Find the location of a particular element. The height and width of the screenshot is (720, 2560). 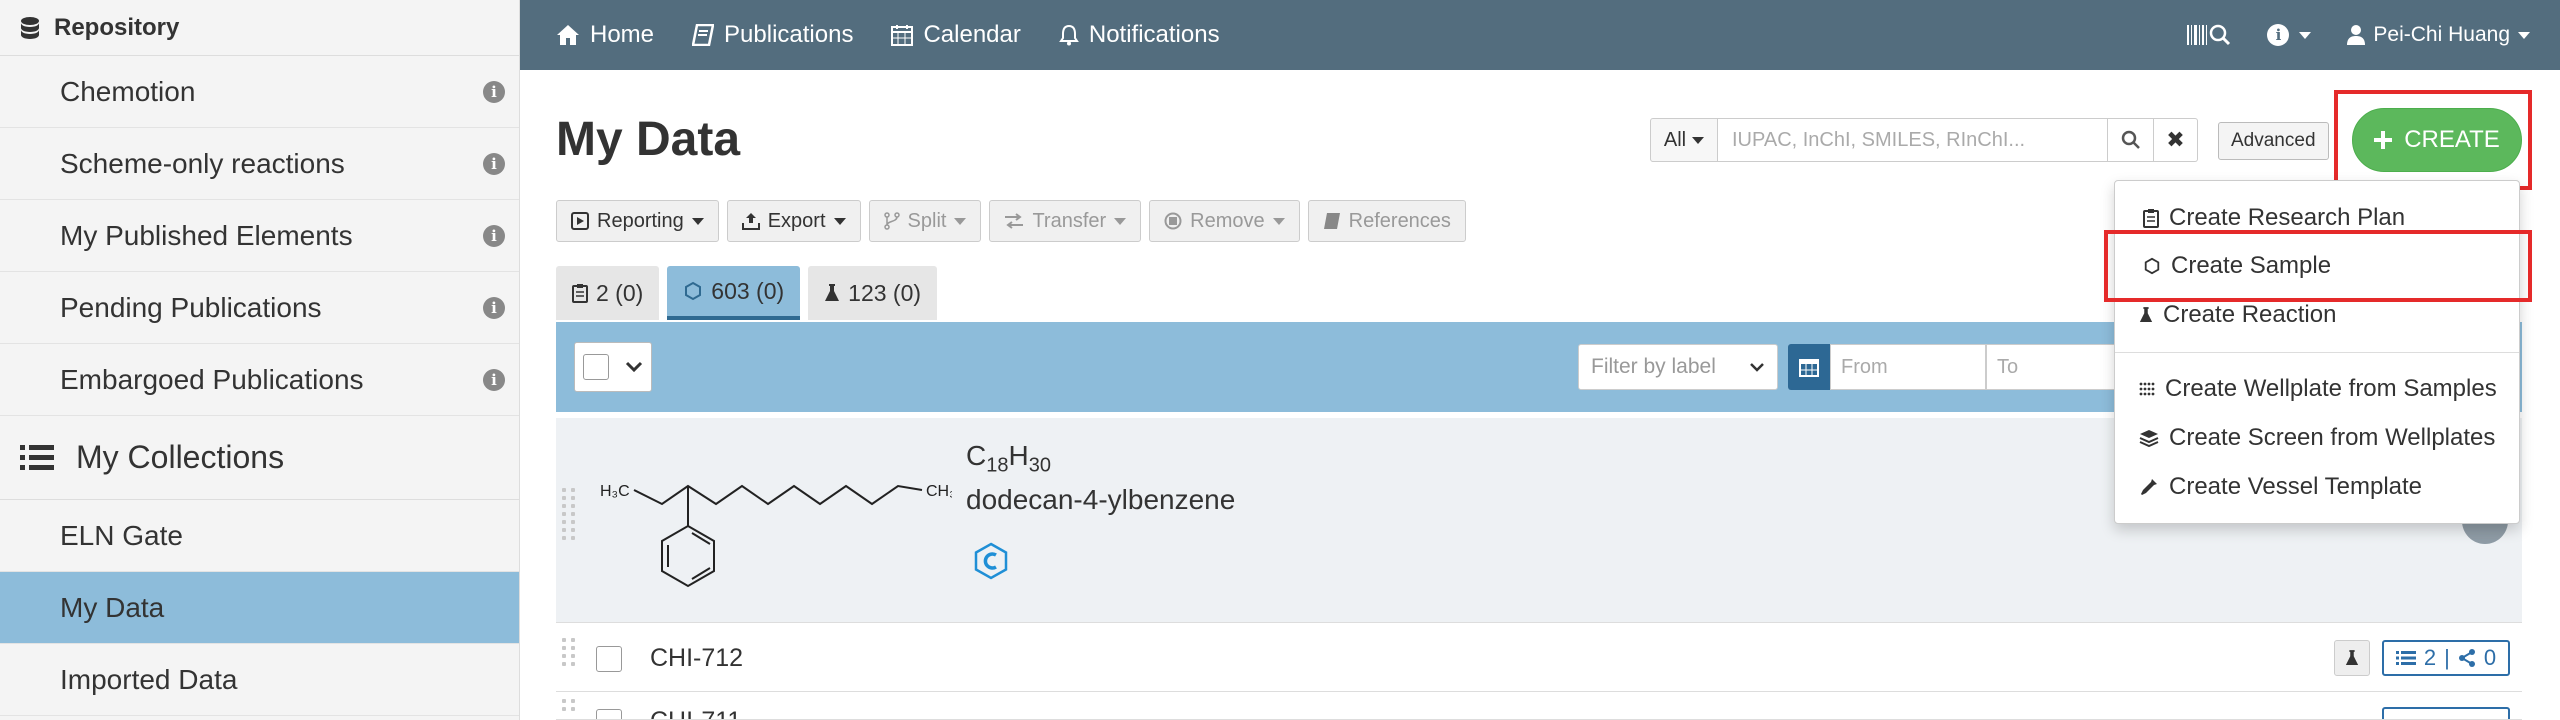

navbar-right: i Pei-Chi Huang is located at coordinates (2358, 35).